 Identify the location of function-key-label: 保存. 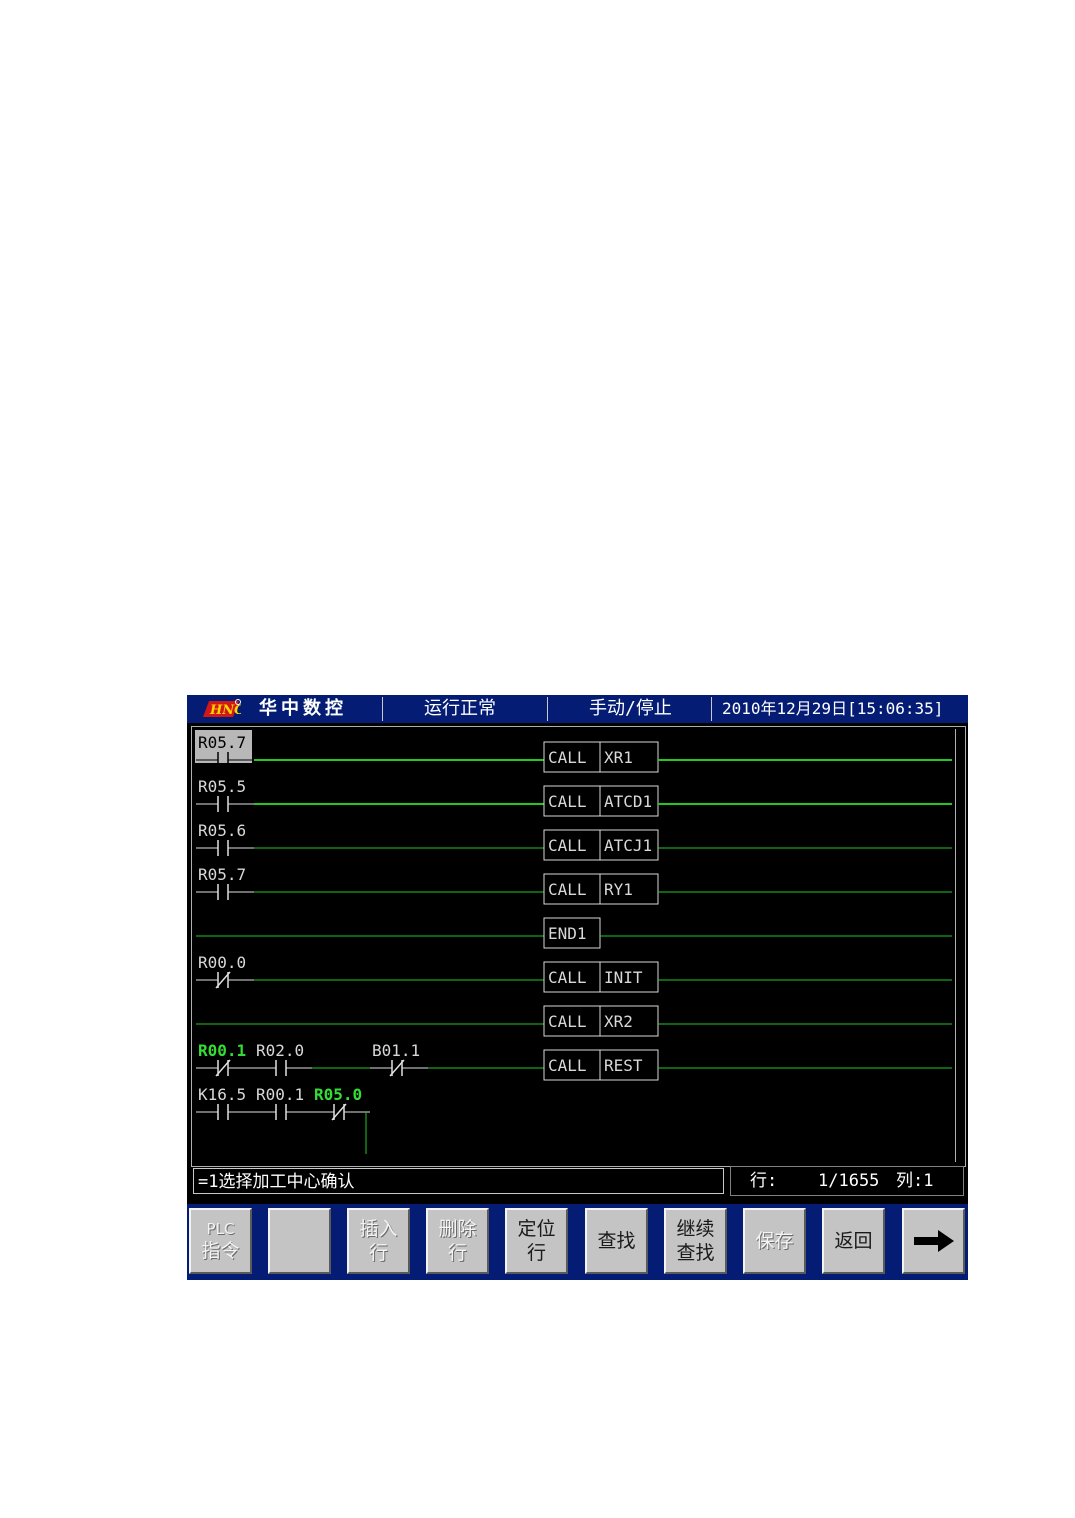
(774, 1241).